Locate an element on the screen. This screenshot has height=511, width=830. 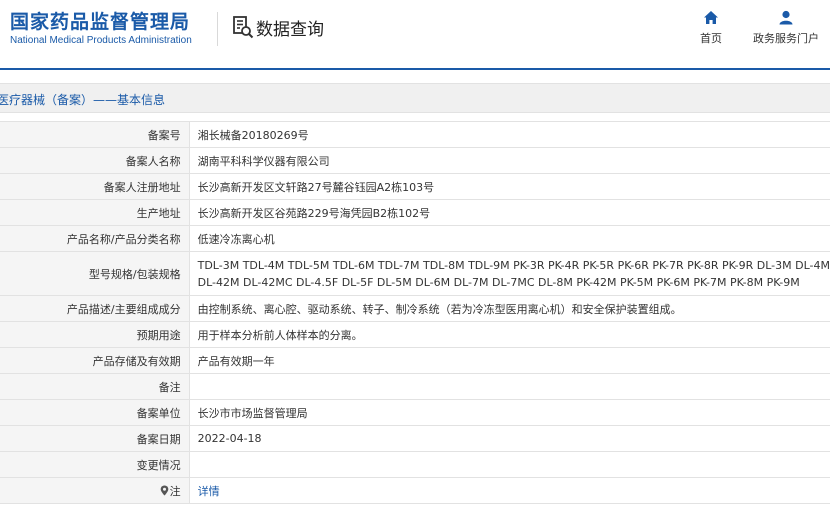
nav-home-label: 首页 is located at coordinates (711, 38).